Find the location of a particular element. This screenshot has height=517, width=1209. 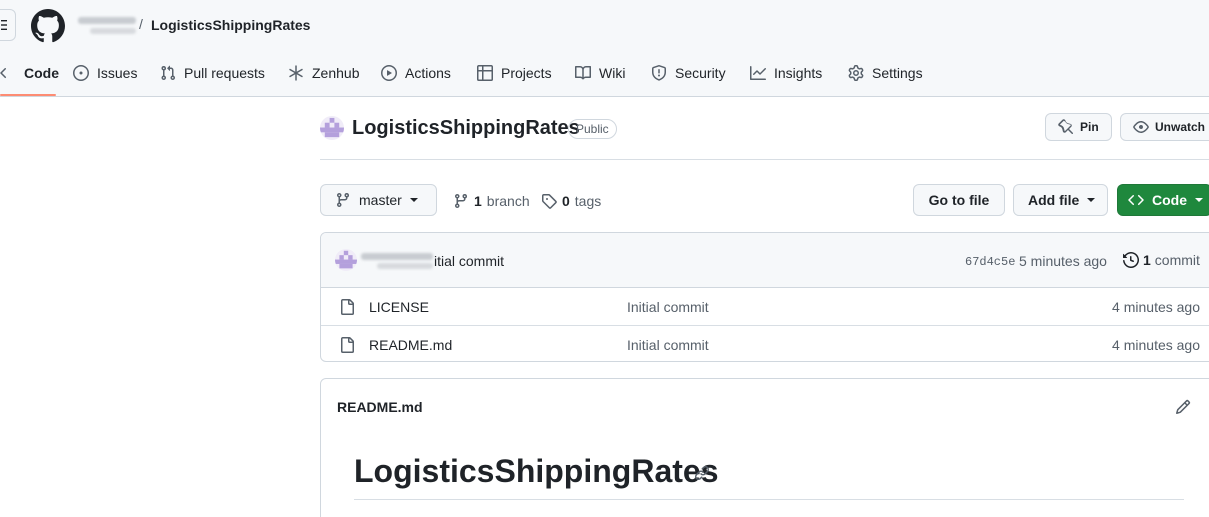

tag-label: tags is located at coordinates (588, 201).